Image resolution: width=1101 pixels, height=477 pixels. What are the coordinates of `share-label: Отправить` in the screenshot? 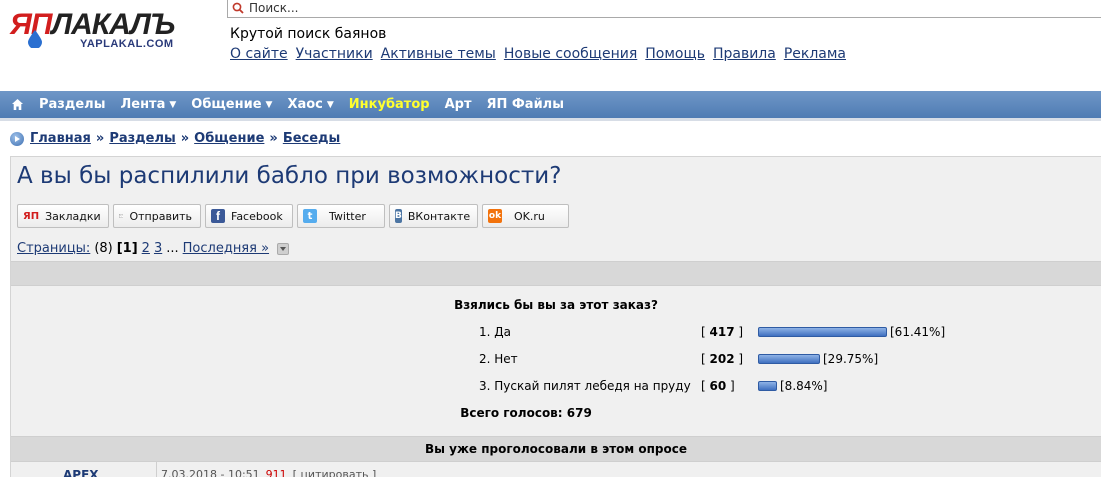 It's located at (160, 216).